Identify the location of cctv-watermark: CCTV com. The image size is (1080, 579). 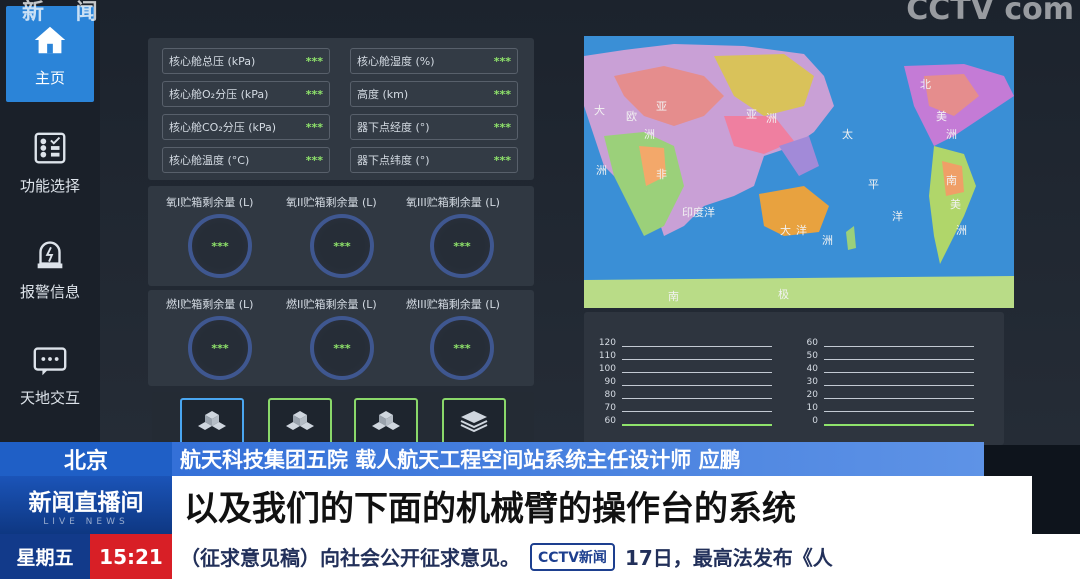
(990, 13).